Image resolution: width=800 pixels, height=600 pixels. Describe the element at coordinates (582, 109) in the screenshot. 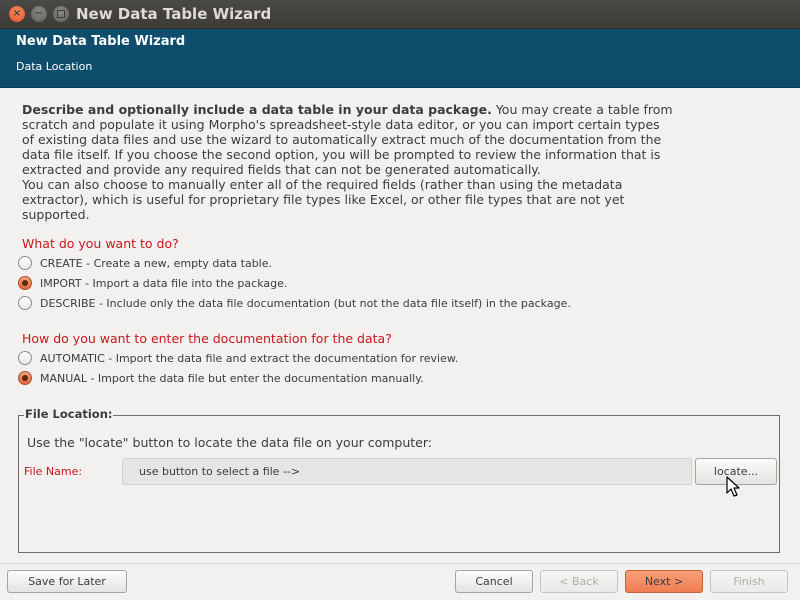

I see `description-text: You may create a table from` at that location.